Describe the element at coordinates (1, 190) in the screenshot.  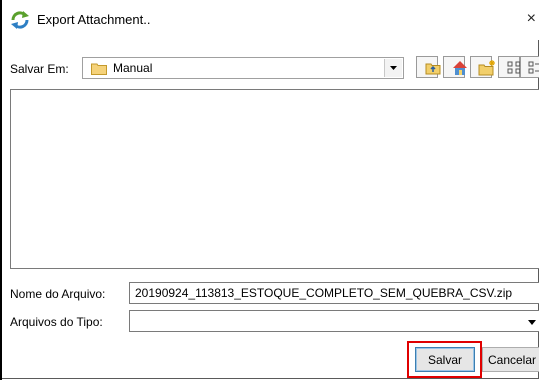
I see `window-border` at that location.